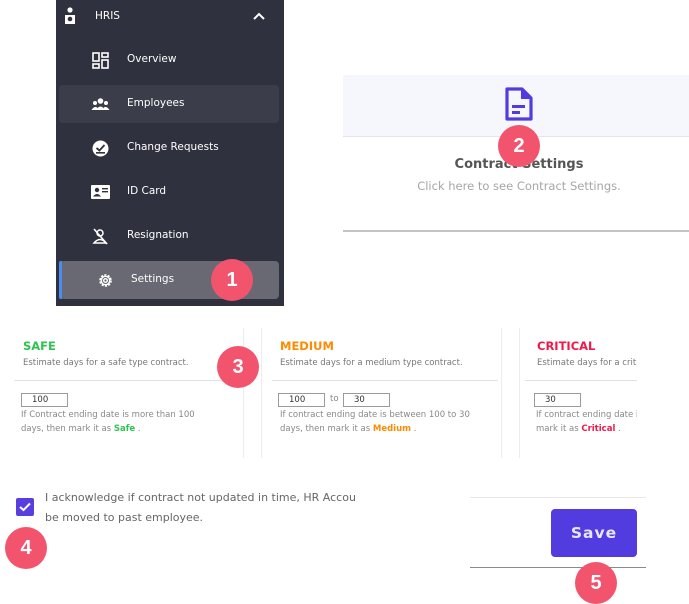  What do you see at coordinates (170, 17) in the screenshot?
I see `sidebar-section-hris: HRIS` at bounding box center [170, 17].